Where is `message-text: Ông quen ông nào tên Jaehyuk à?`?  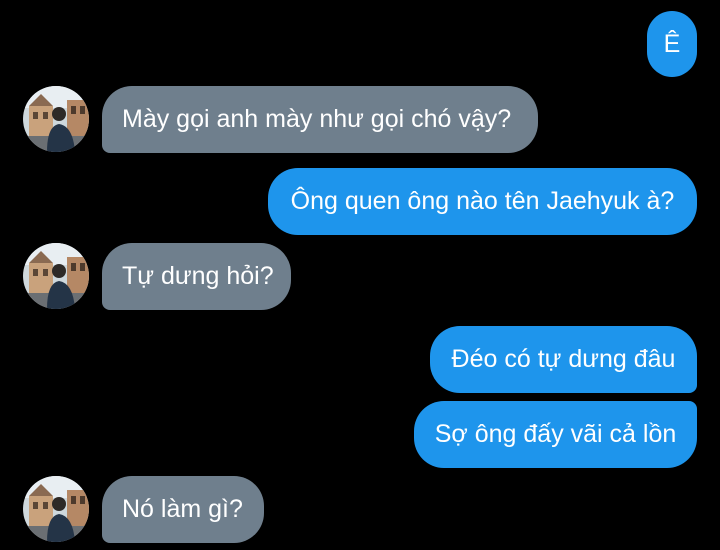
message-text: Ông quen ông nào tên Jaehyuk à? is located at coordinates (482, 201).